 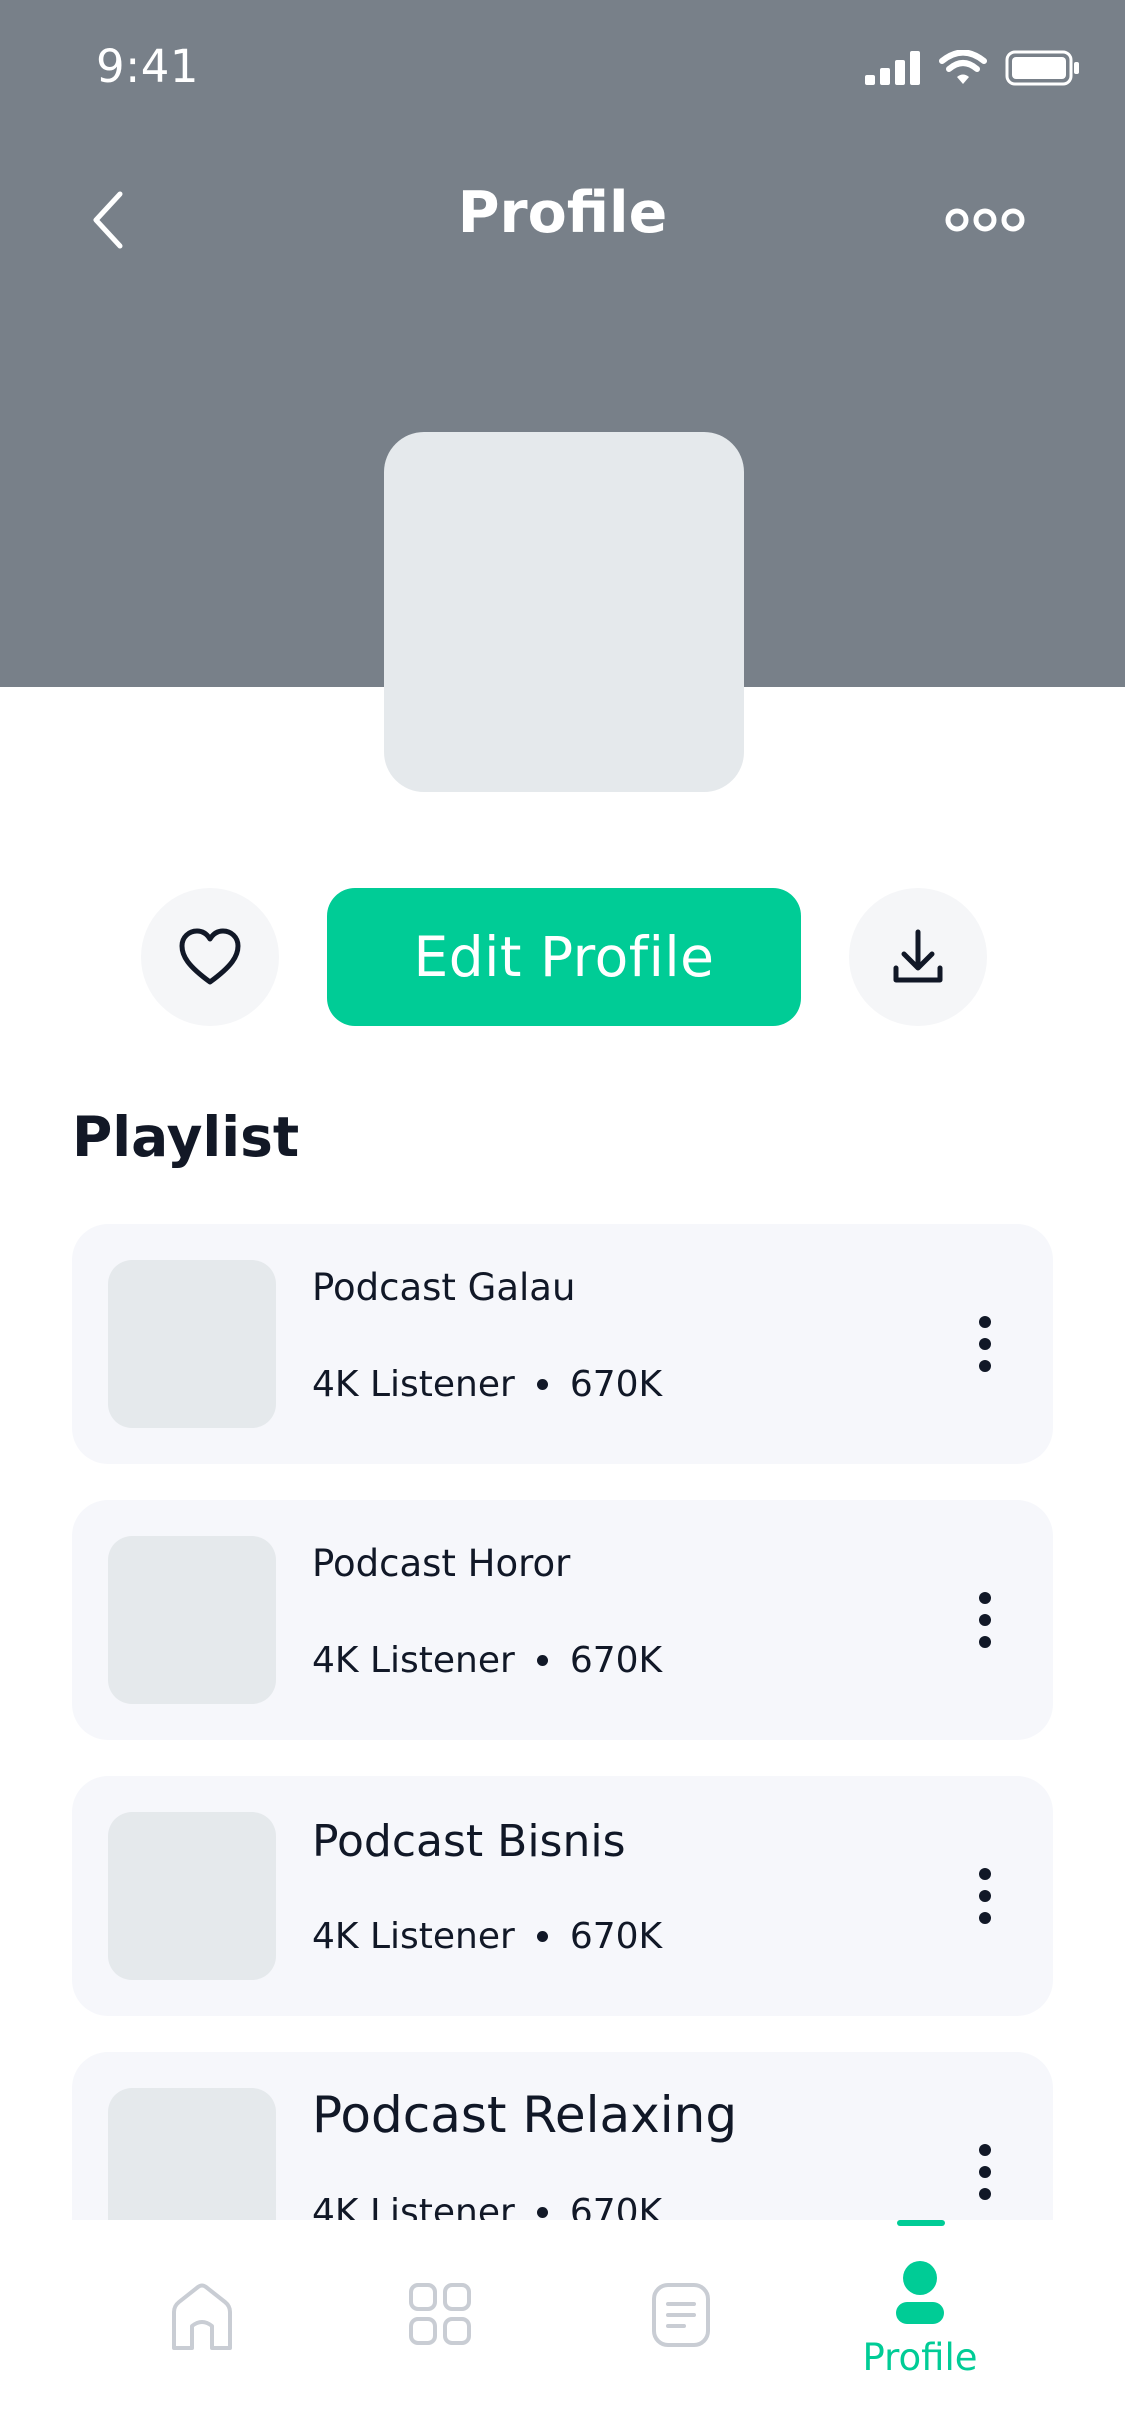 What do you see at coordinates (562, 1344) in the screenshot?
I see `playlist-item: Podcast Galau 4K Listener 670K` at bounding box center [562, 1344].